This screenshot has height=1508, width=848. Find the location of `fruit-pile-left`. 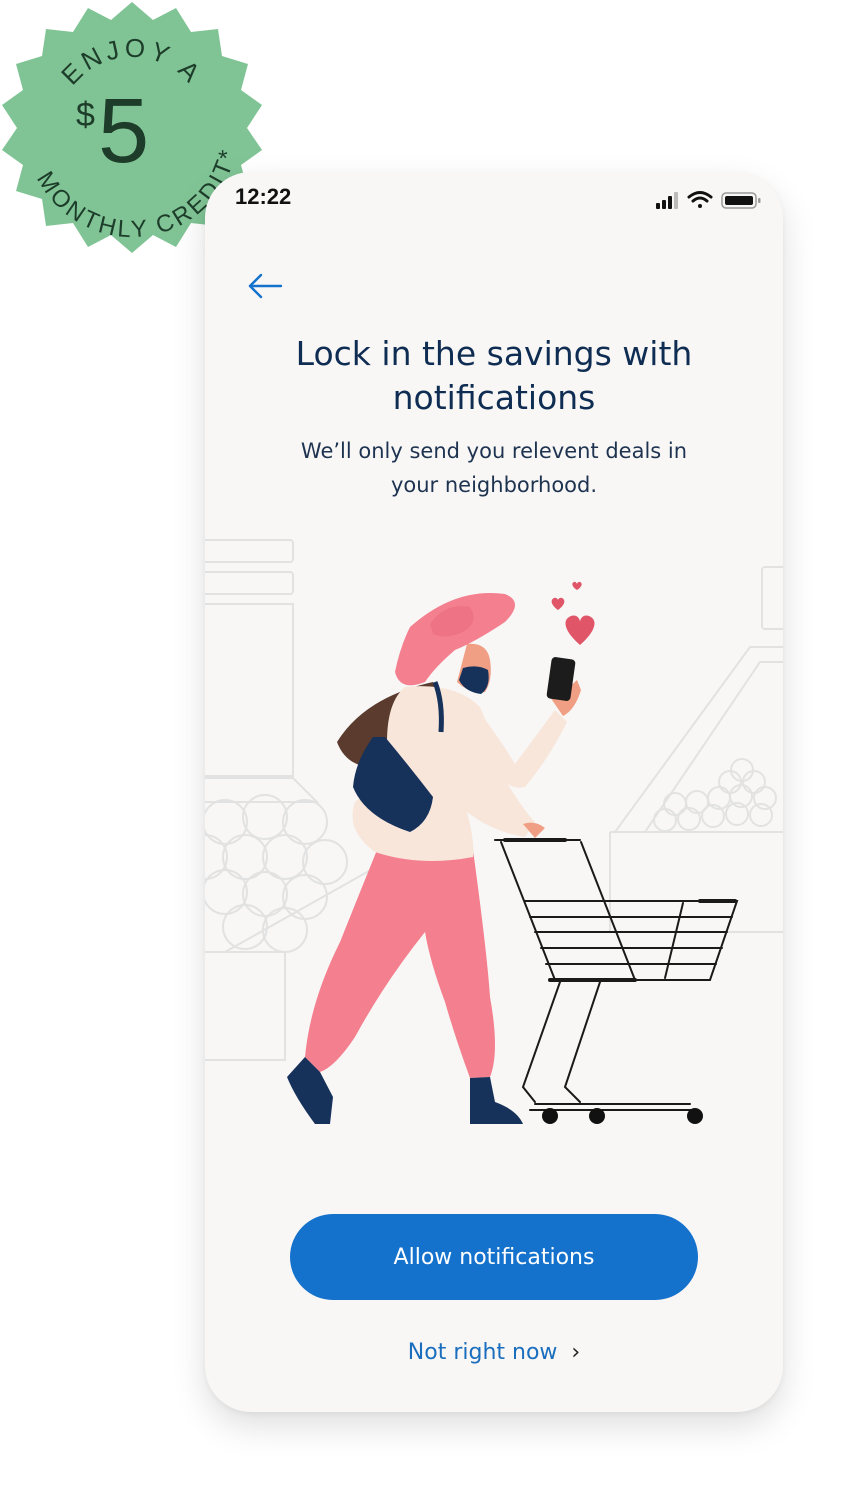

fruit-pile-left is located at coordinates (276, 873).